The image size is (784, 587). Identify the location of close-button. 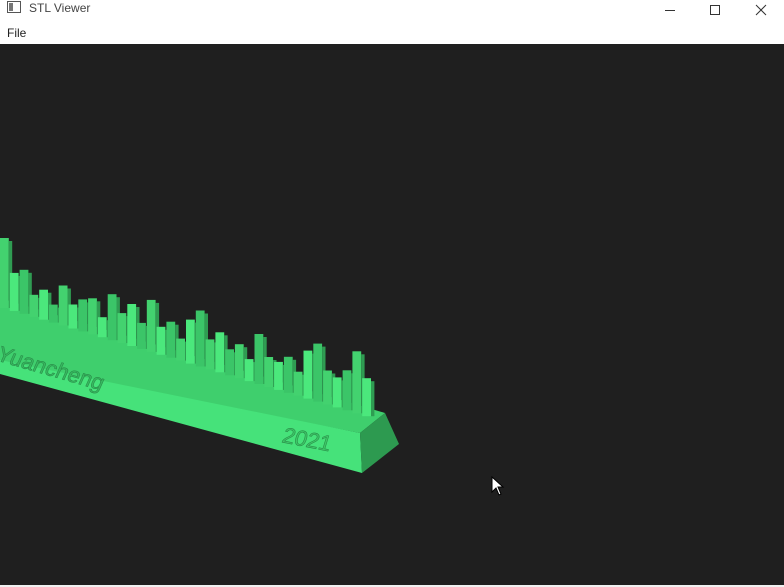
(761, 10).